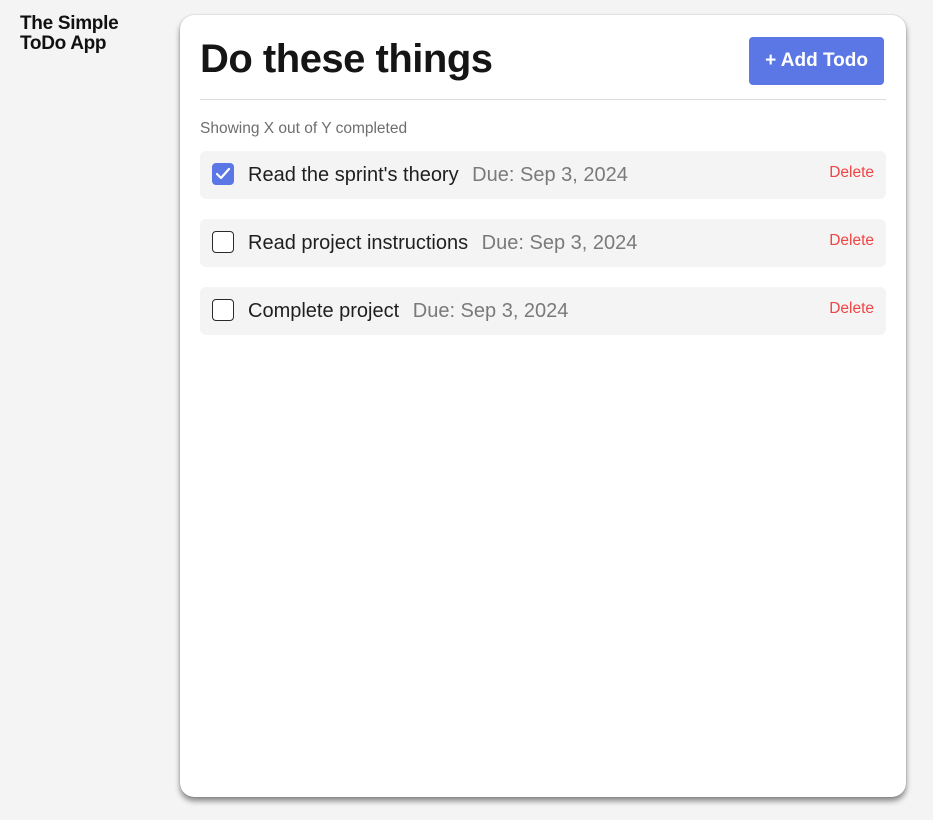  What do you see at coordinates (543, 68) in the screenshot?
I see `card-header: Do these things + Add Todo` at bounding box center [543, 68].